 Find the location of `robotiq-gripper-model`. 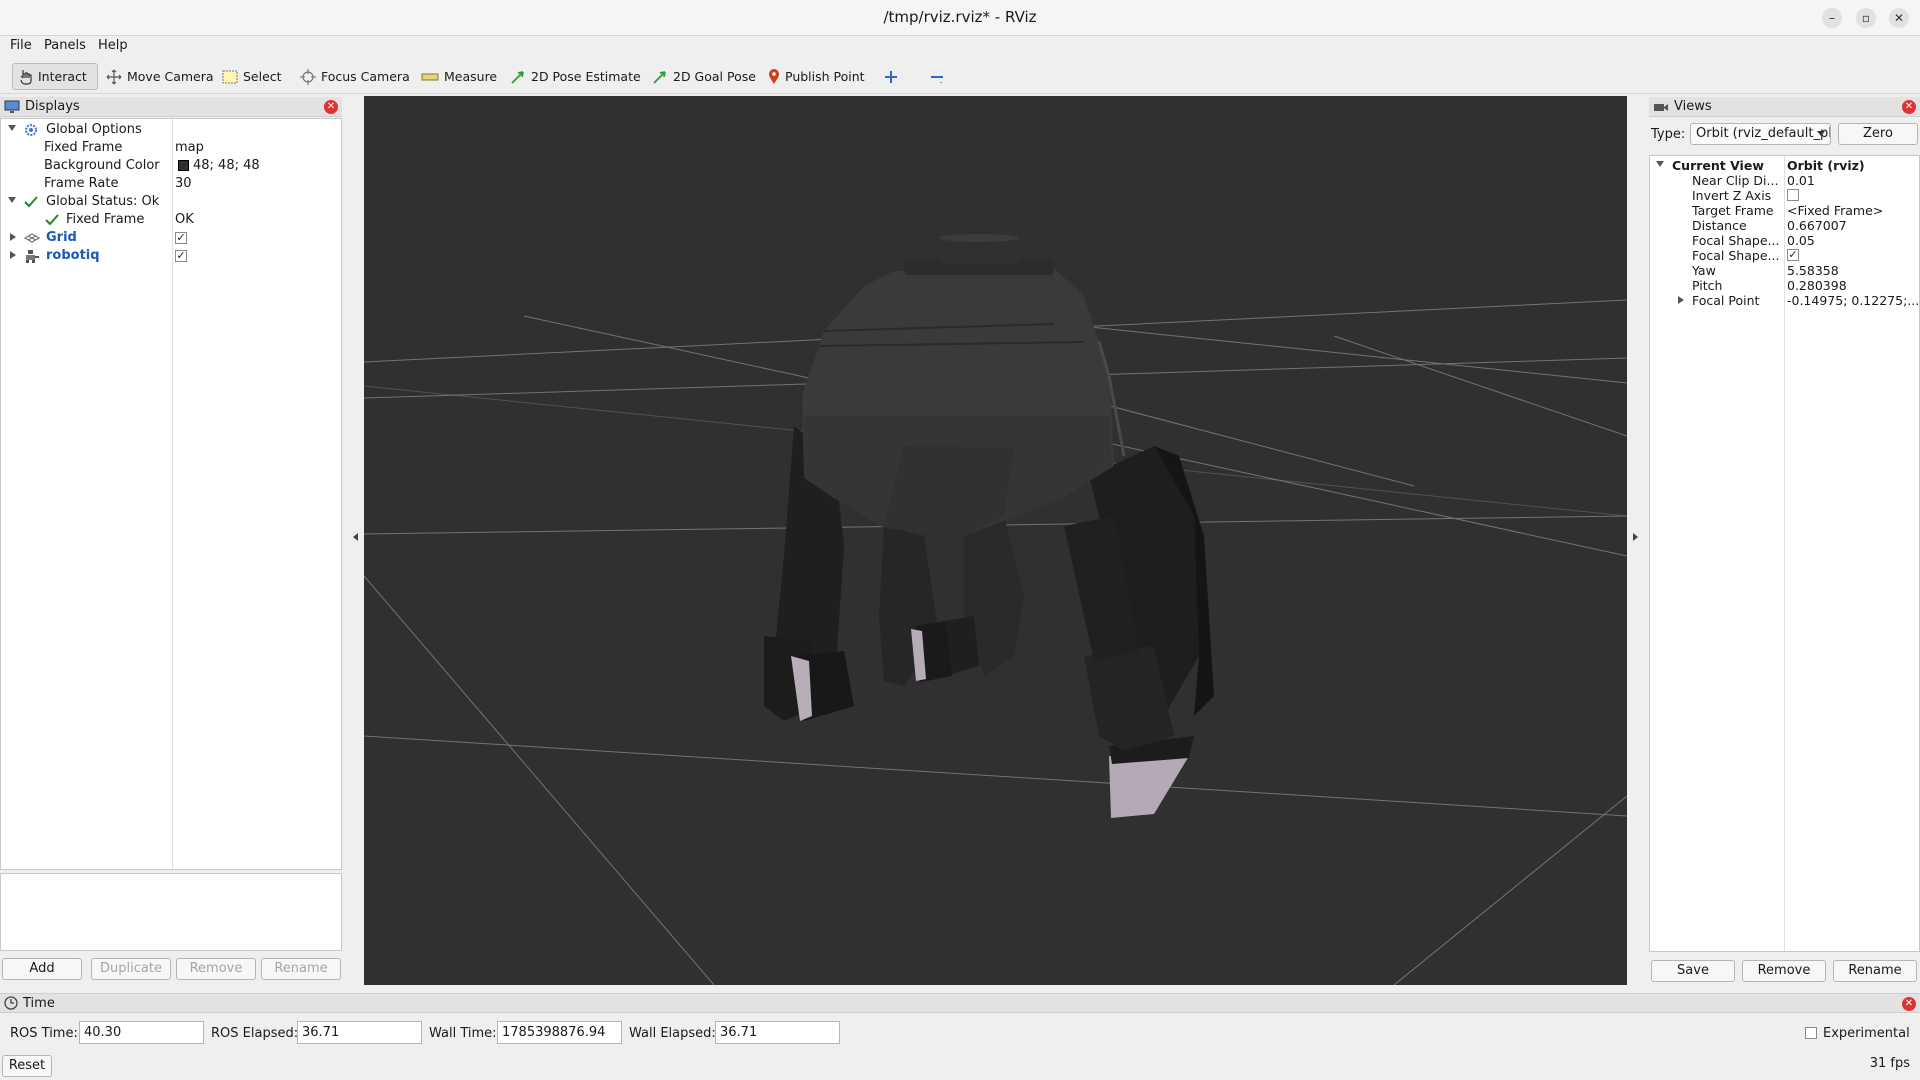

robotiq-gripper-model is located at coordinates (989, 526).